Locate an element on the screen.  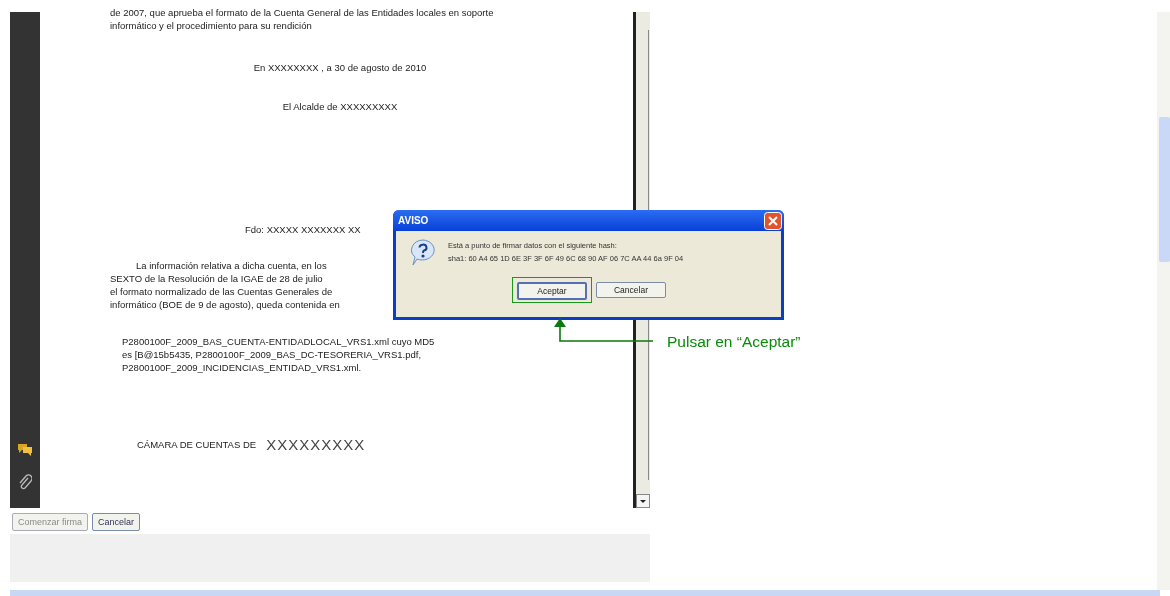
document-text: el formato normalizado de las Cuentas Generales de is located at coordinates (221, 291).